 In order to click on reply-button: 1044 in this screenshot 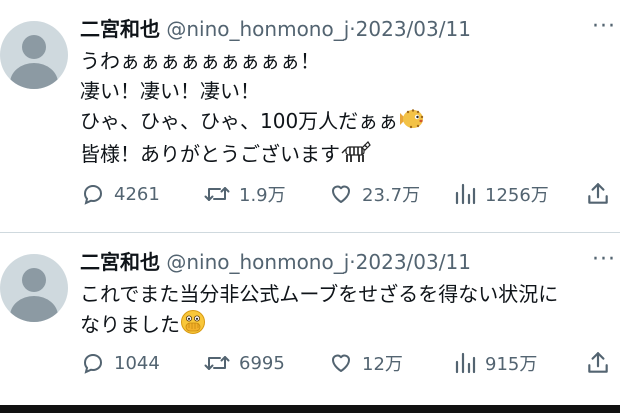, I will do `click(120, 363)`.